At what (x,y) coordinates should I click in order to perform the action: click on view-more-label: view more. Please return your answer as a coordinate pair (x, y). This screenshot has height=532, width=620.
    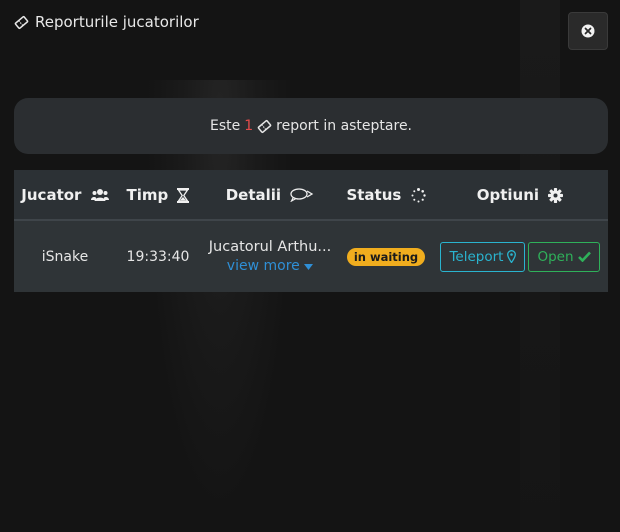
    Looking at the image, I should click on (263, 266).